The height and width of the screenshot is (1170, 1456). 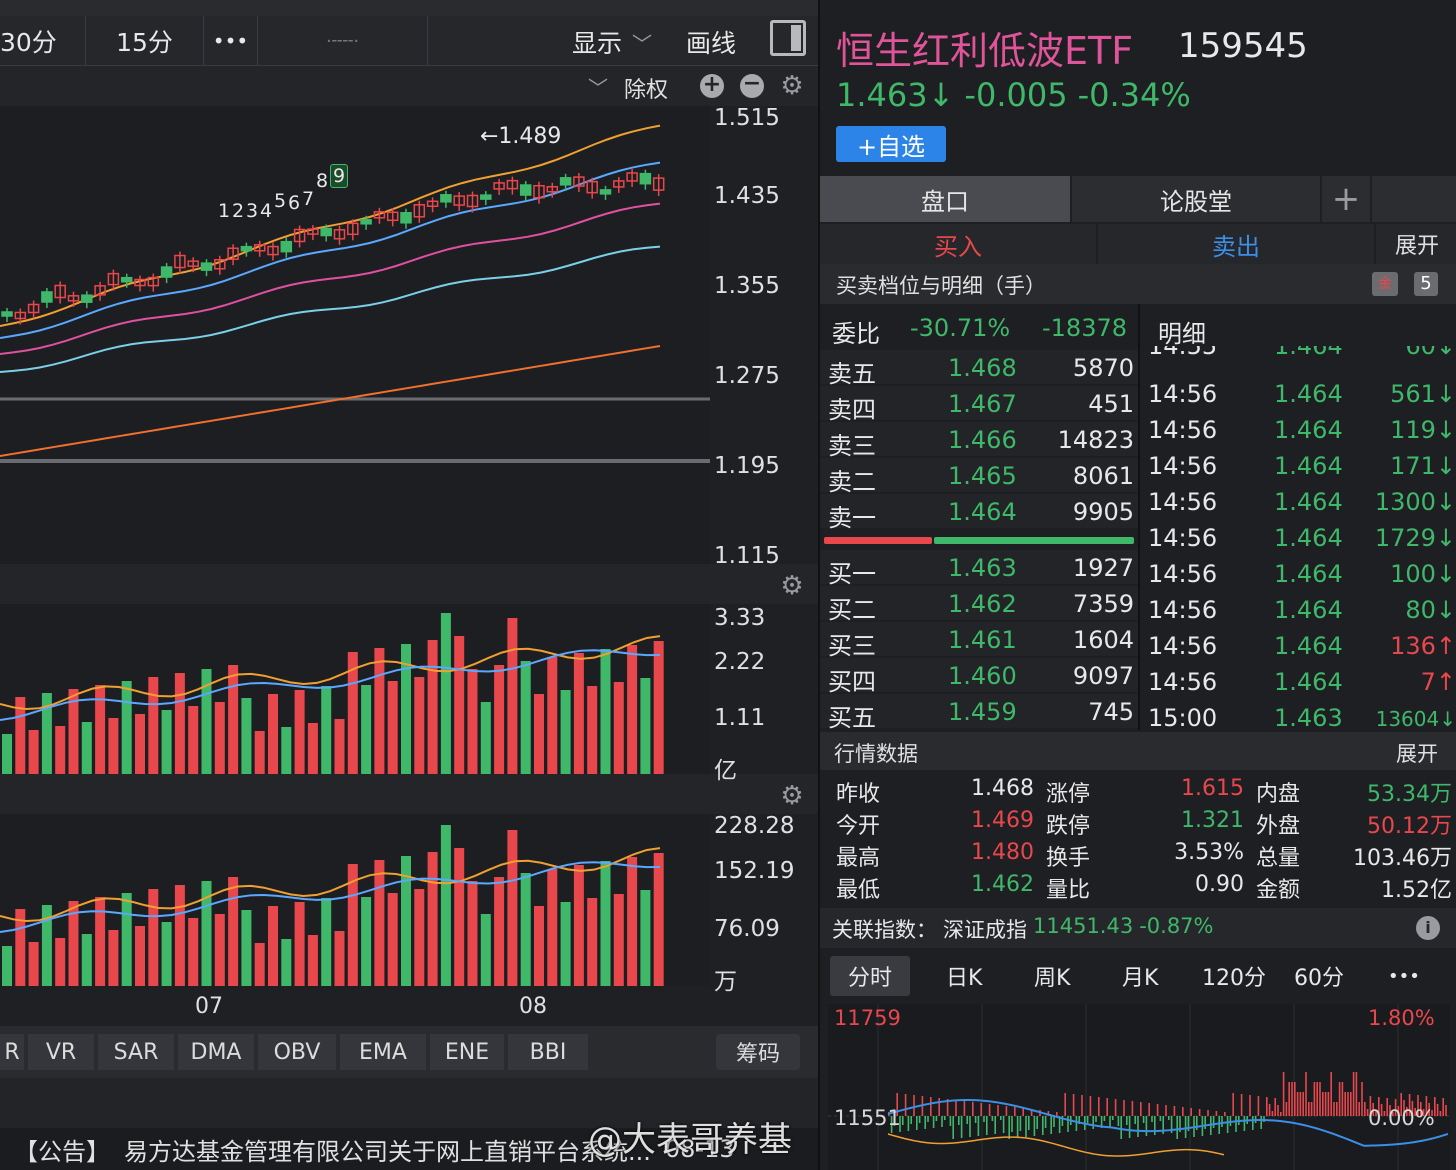 What do you see at coordinates (712, 86) in the screenshot?
I see `zoom-in-icon: +` at bounding box center [712, 86].